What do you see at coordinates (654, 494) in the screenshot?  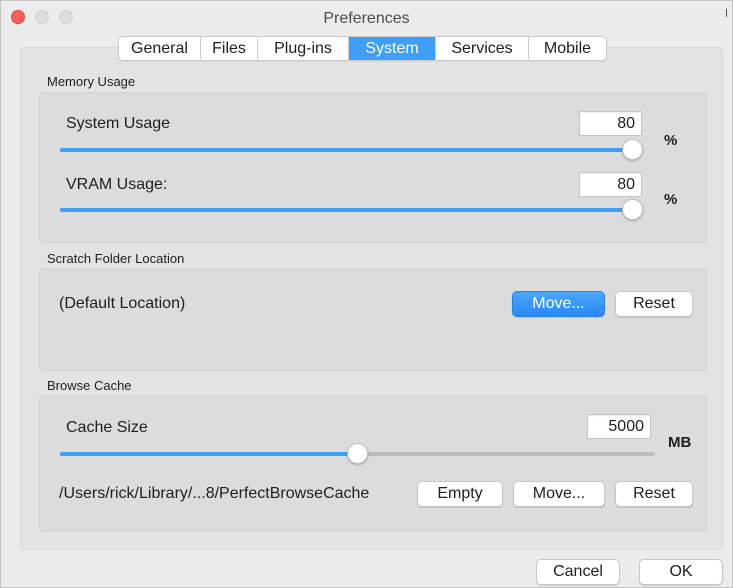 I see `cache-reset-button: Reset` at bounding box center [654, 494].